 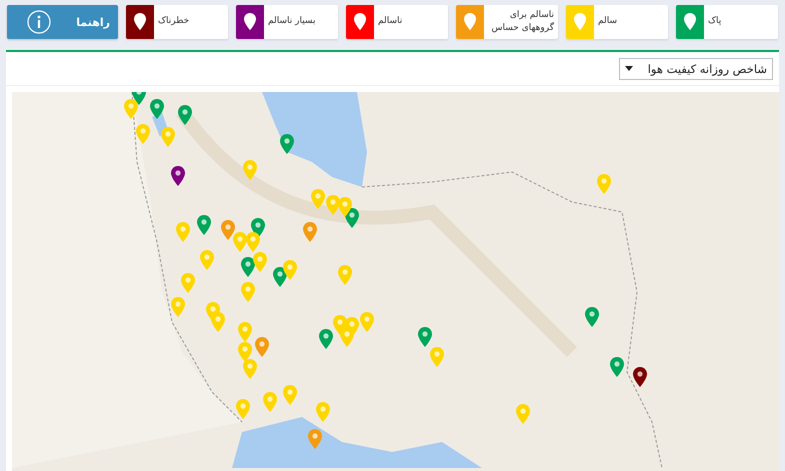 I want to click on index-dropdown: شاخص روزانه کیفیت هوا, so click(x=696, y=69).